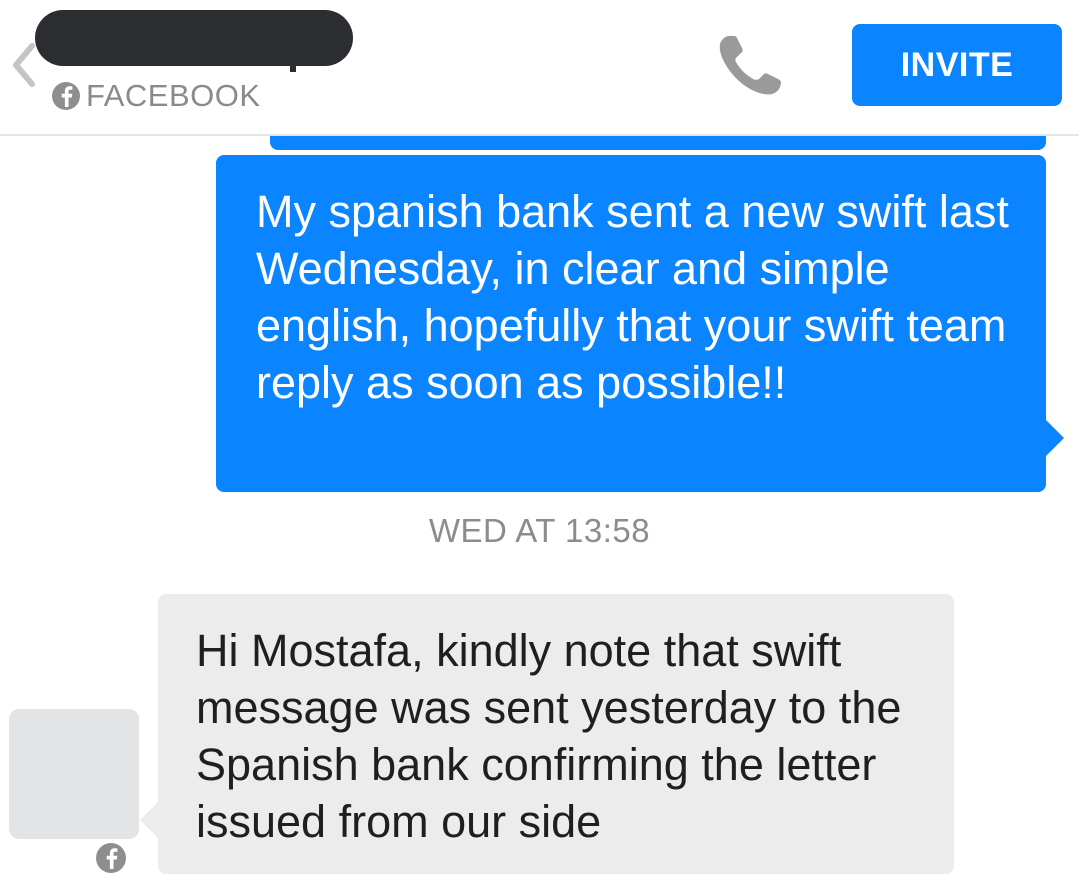 The width and height of the screenshot is (1079, 889). What do you see at coordinates (957, 65) in the screenshot?
I see `invite-button: INVITE` at bounding box center [957, 65].